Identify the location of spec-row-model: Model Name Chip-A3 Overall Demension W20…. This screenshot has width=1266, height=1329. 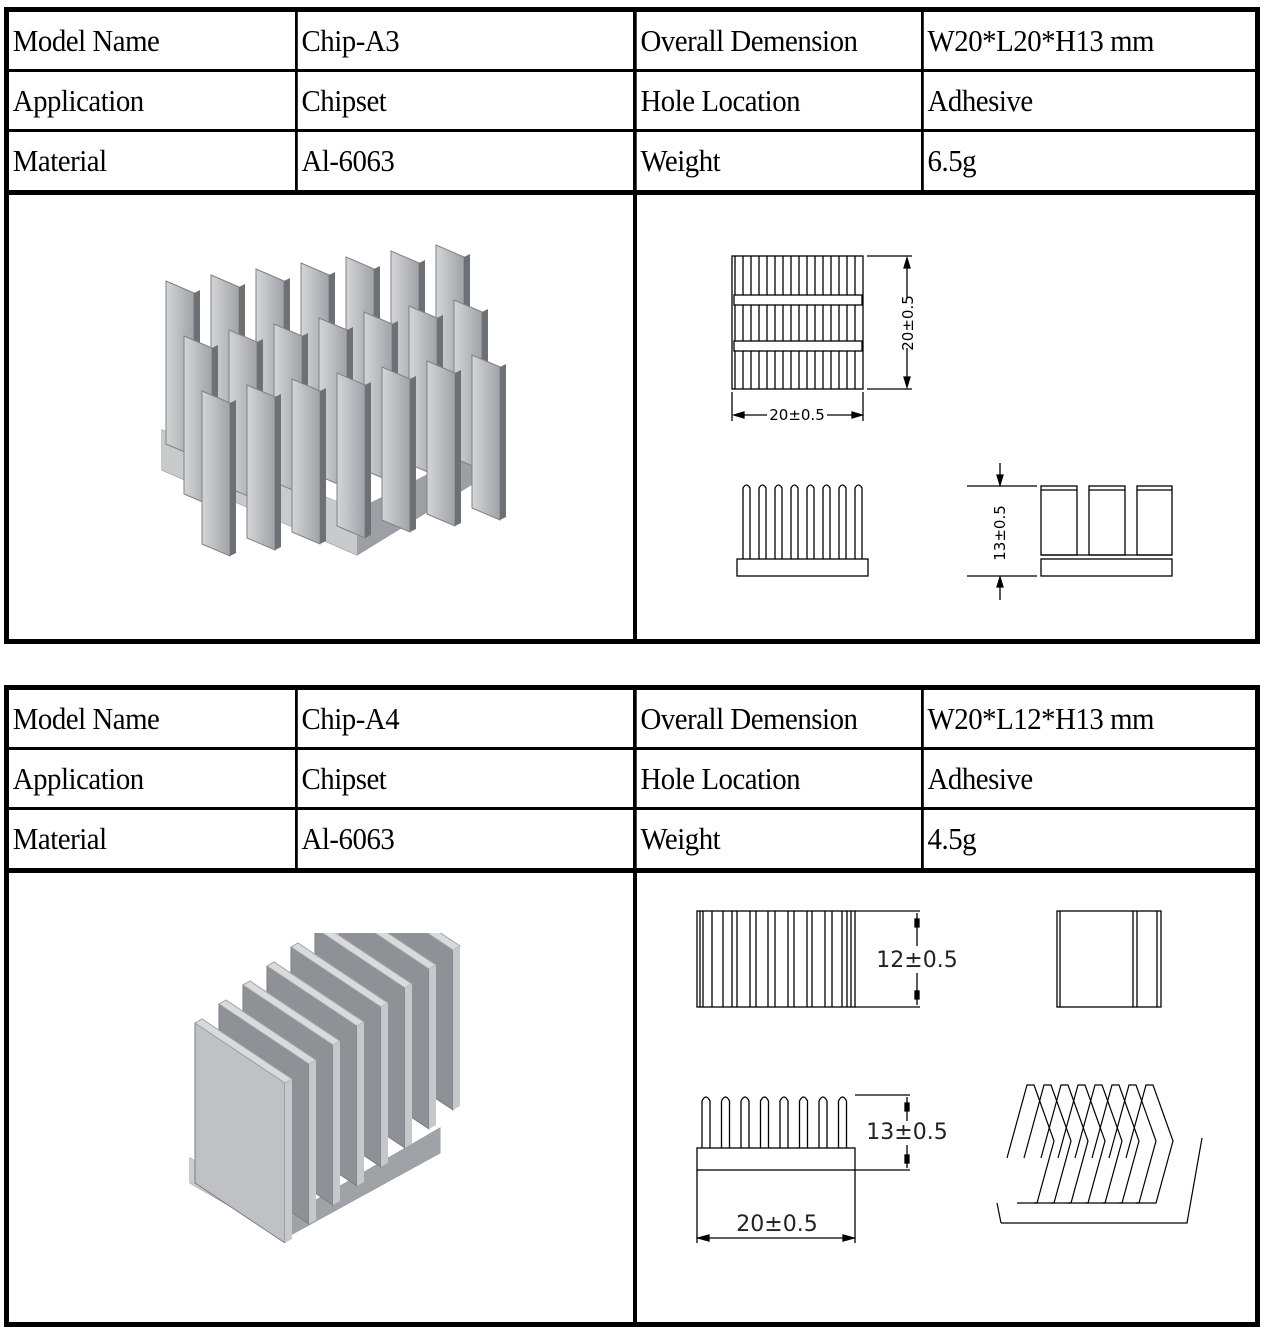
(632, 42).